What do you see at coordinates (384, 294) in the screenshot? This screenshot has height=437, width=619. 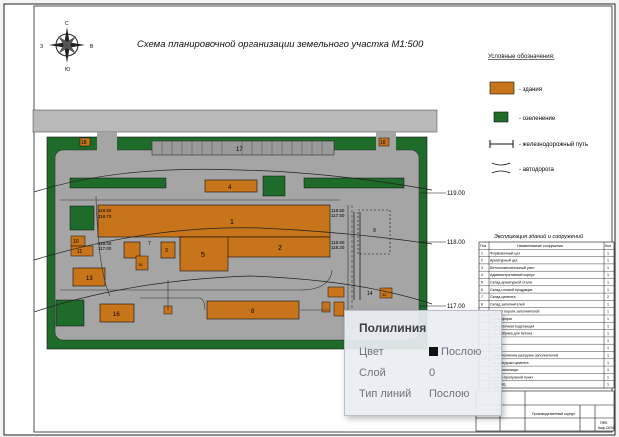 I see `building-12-label: 12` at bounding box center [384, 294].